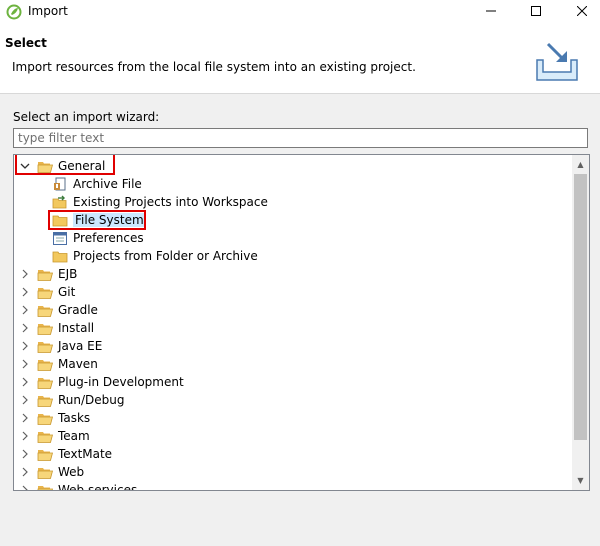  I want to click on preferences-icon, so click(60, 238).